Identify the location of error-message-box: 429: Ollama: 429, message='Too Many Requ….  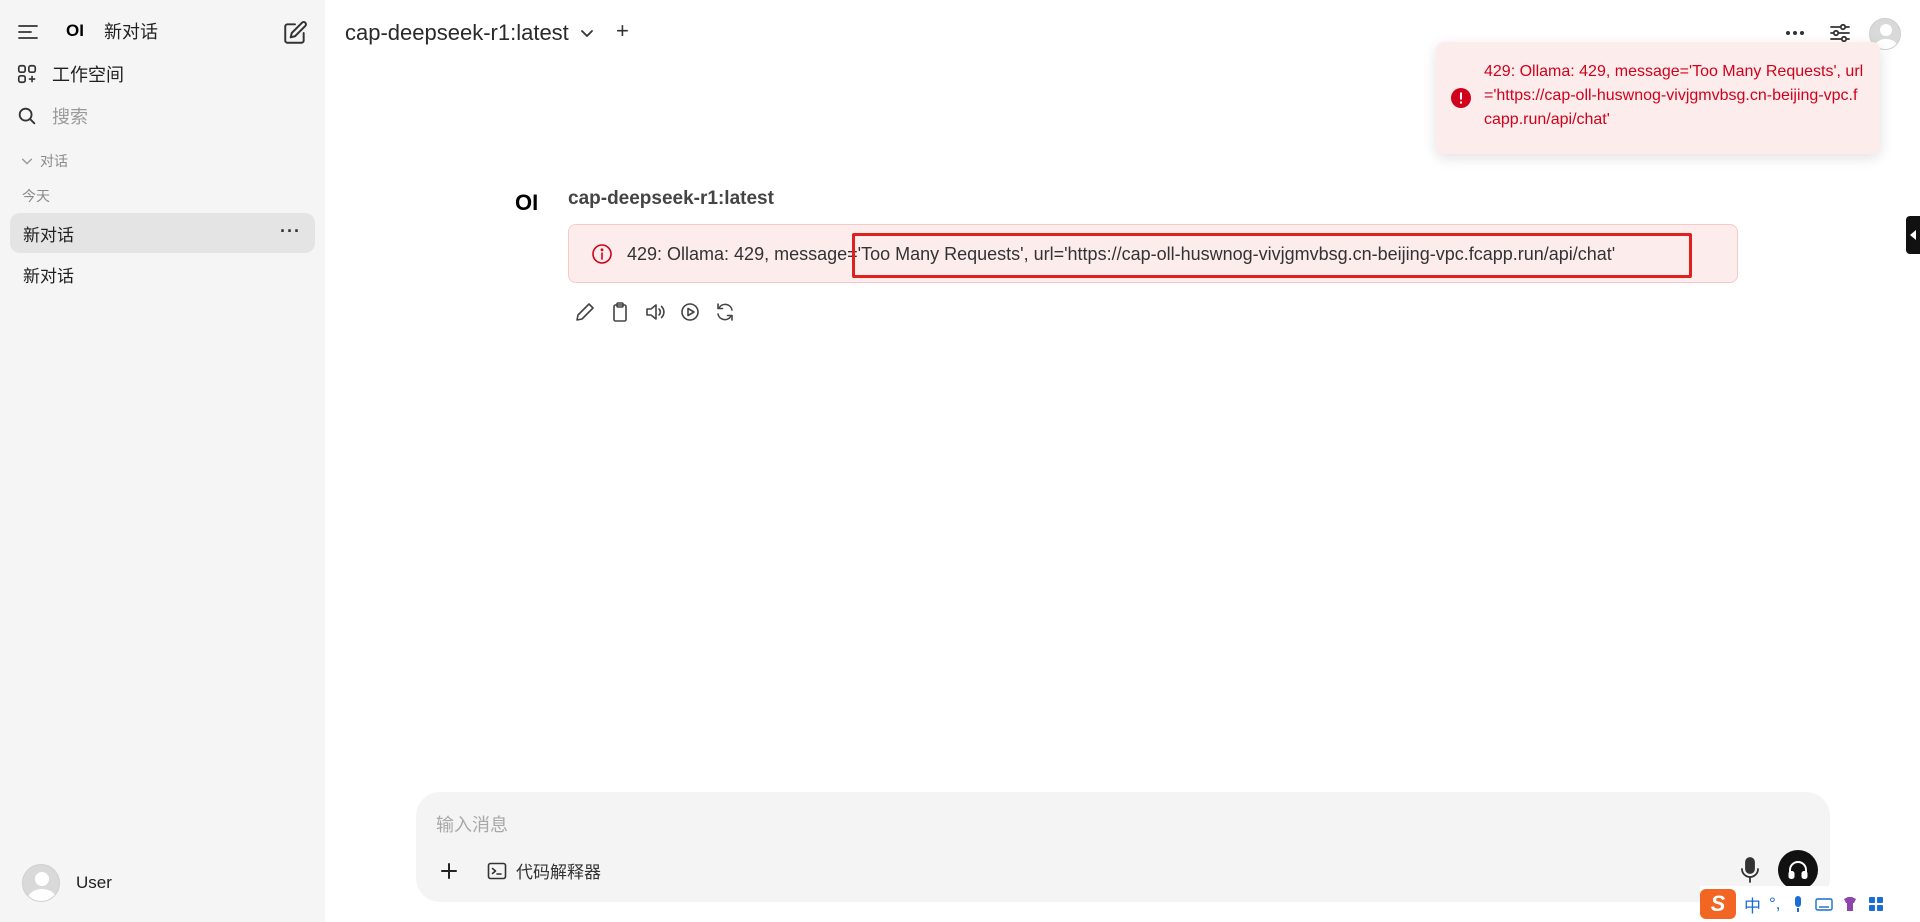
(1153, 253).